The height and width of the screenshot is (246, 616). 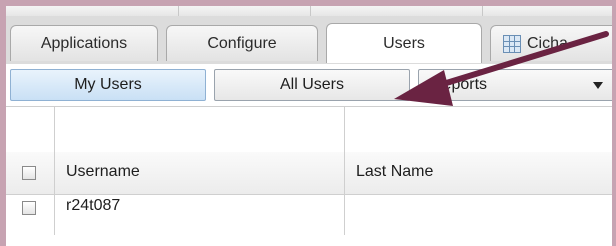 I want to click on tab-configure-label: Configure, so click(x=242, y=43).